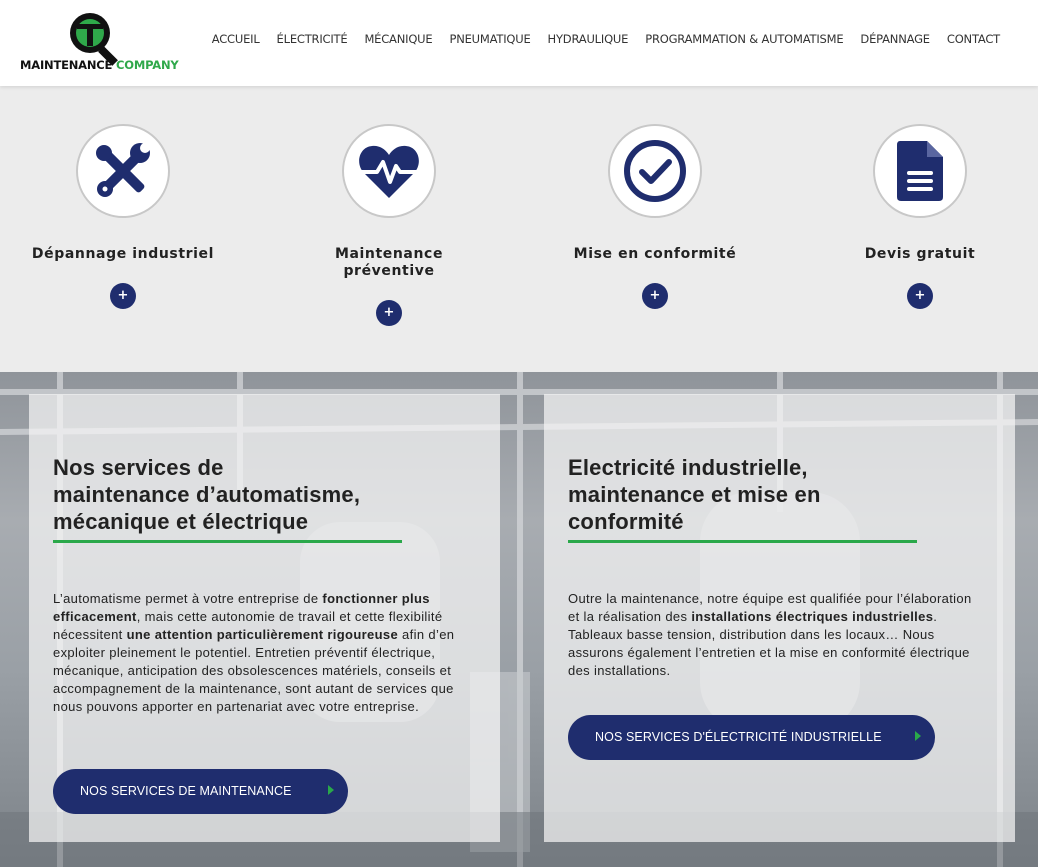  Describe the element at coordinates (744, 39) in the screenshot. I see `nav-programmation-automatisme: PROGRAMMATION & AUTOMATISME` at that location.